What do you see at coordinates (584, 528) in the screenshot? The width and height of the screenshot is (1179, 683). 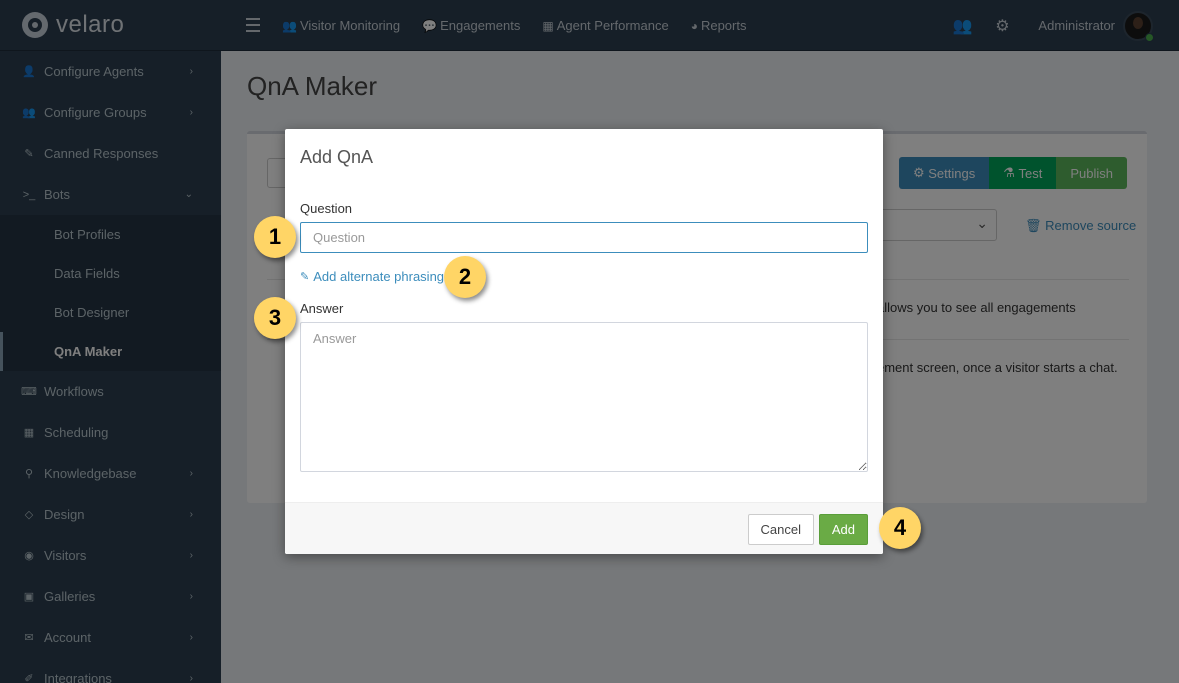 I see `modal-footer: Cancel Add` at bounding box center [584, 528].